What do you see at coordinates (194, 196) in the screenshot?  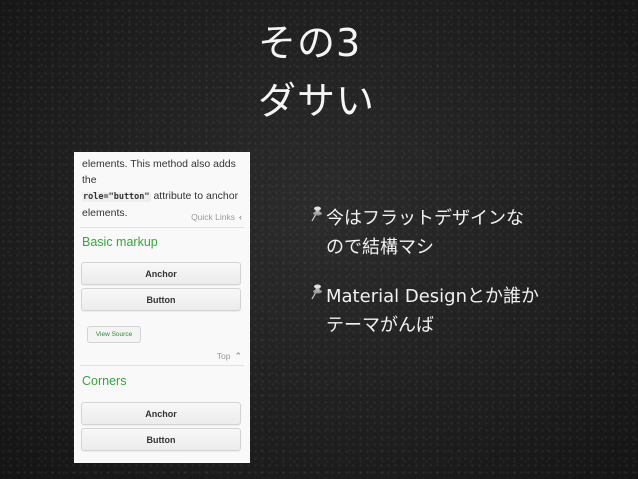 I see `intro-text-2: attribute to anchor` at bounding box center [194, 196].